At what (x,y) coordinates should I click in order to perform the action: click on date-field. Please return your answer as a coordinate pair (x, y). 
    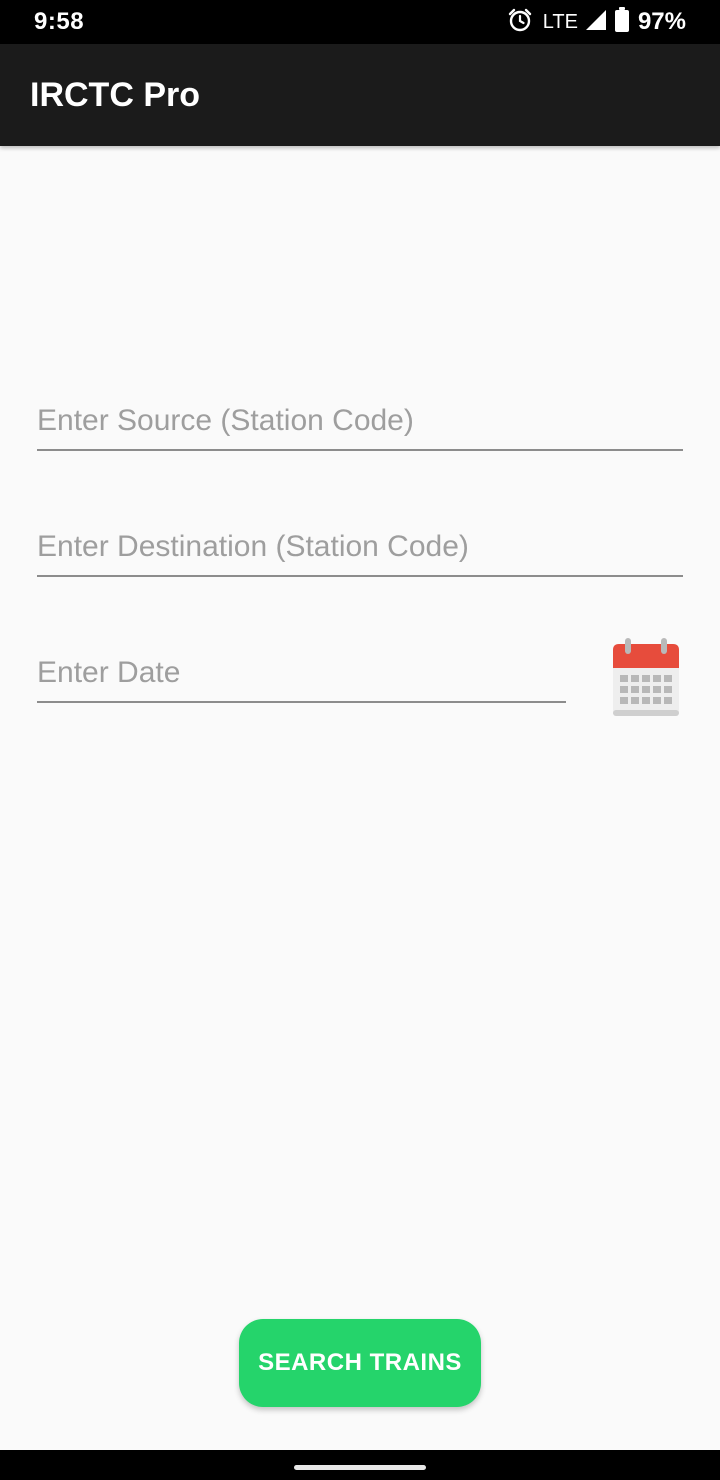
    Looking at the image, I should click on (301, 674).